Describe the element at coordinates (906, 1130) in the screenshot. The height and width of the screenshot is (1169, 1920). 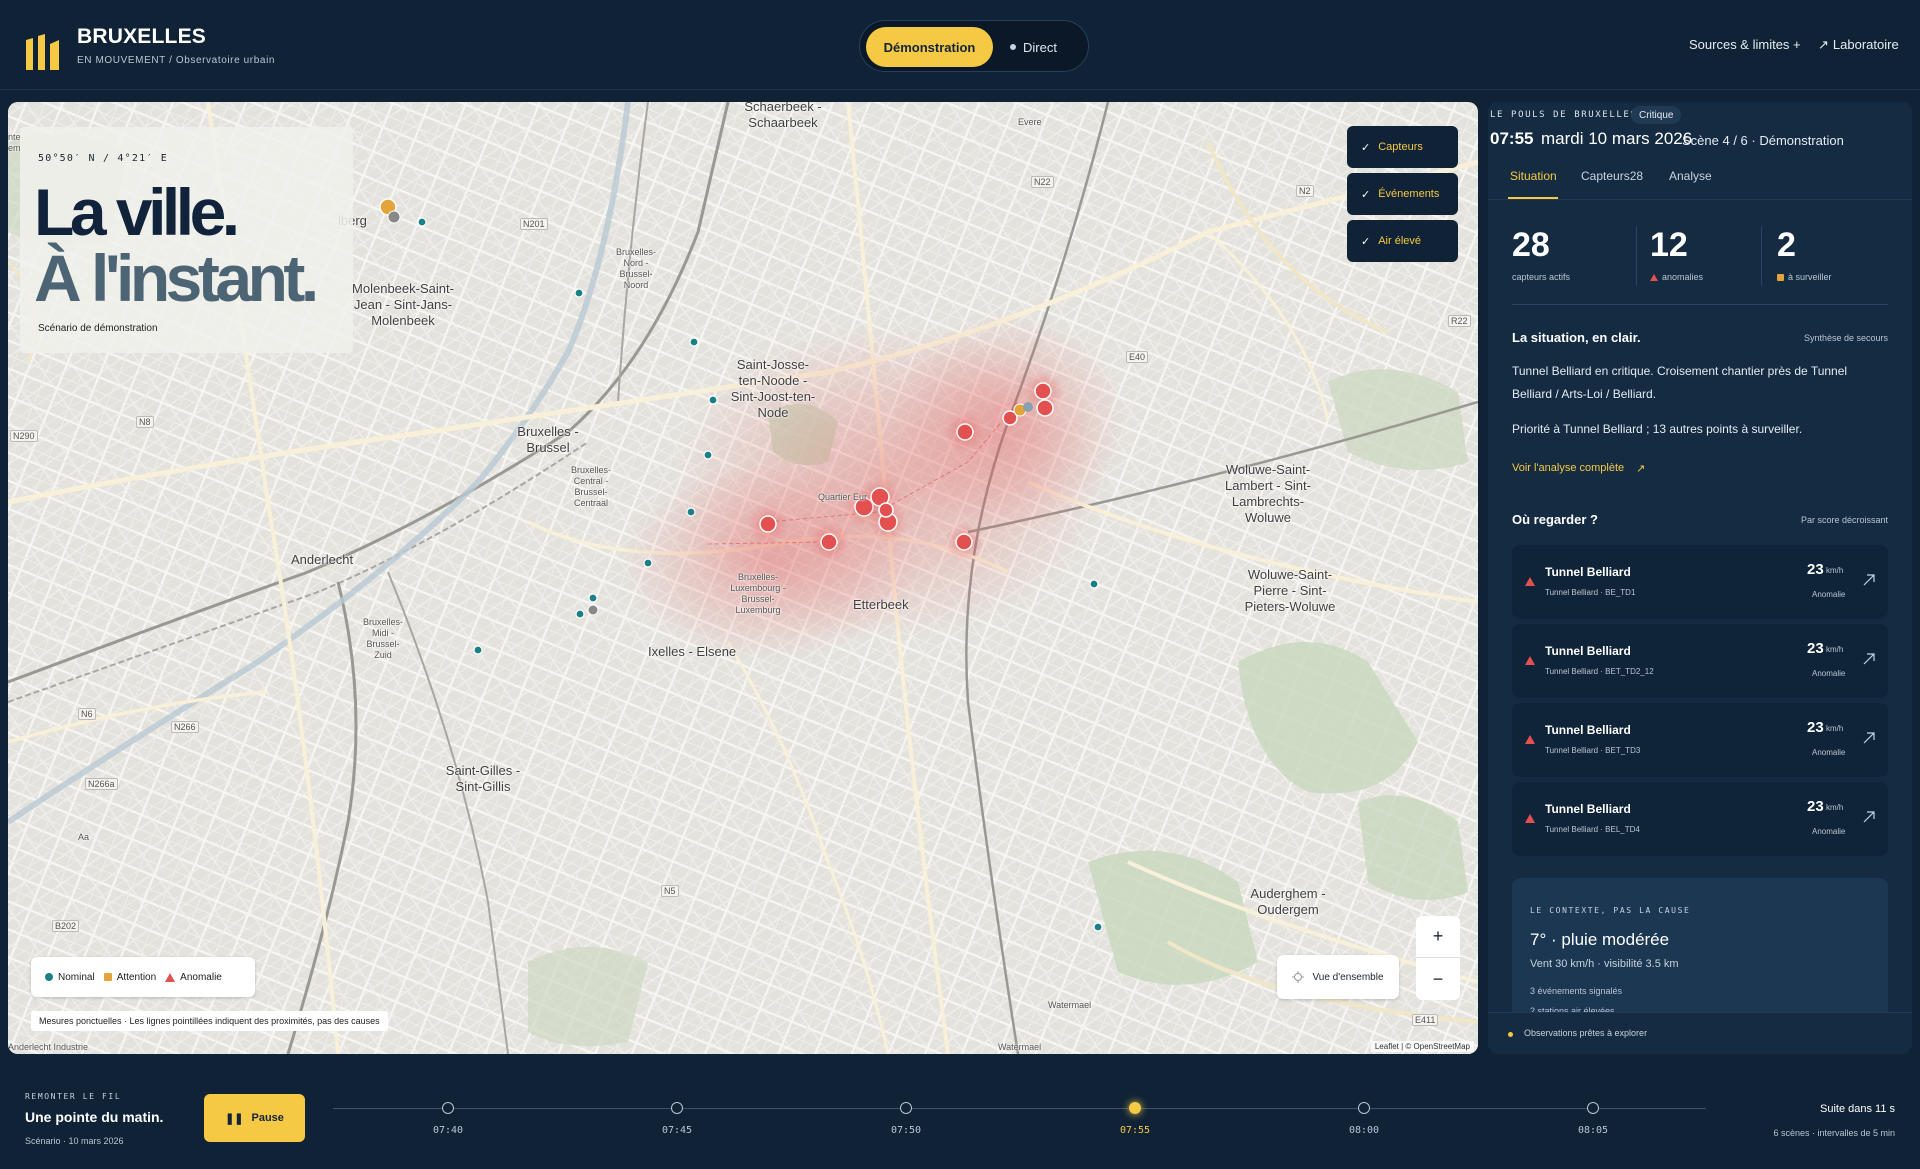
I see `timeline-stop-label: 07:50` at that location.